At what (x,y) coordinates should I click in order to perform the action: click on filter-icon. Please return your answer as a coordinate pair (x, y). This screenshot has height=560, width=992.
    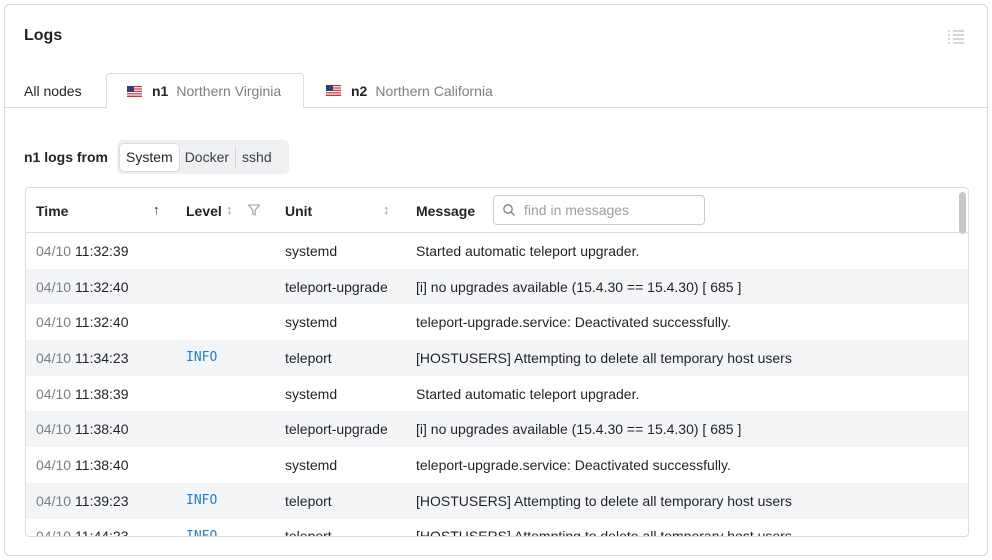
    Looking at the image, I should click on (254, 210).